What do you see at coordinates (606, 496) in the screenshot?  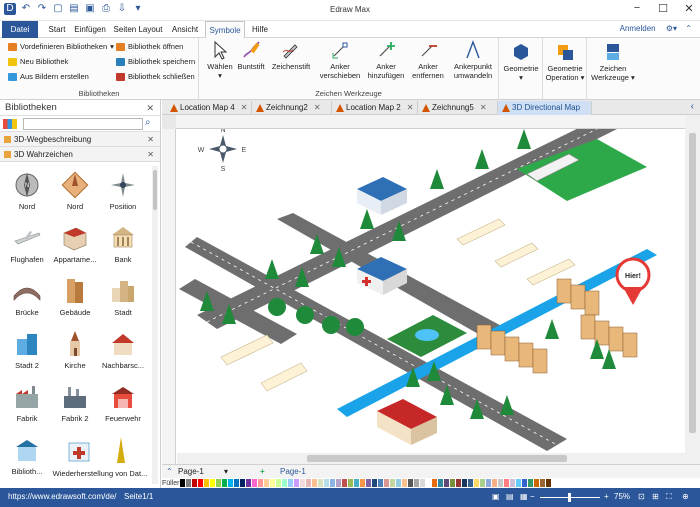 I see `zoom-in-icon: +` at bounding box center [606, 496].